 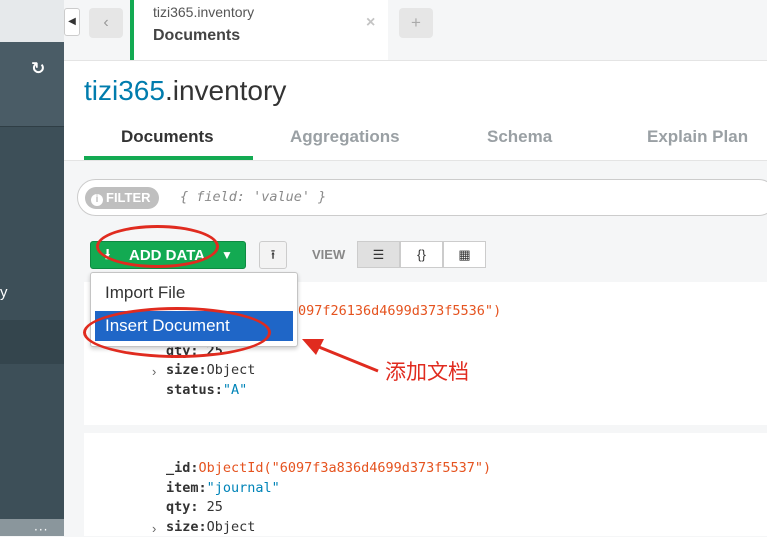 What do you see at coordinates (329, 254) in the screenshot?
I see `view-label: VIEW` at bounding box center [329, 254].